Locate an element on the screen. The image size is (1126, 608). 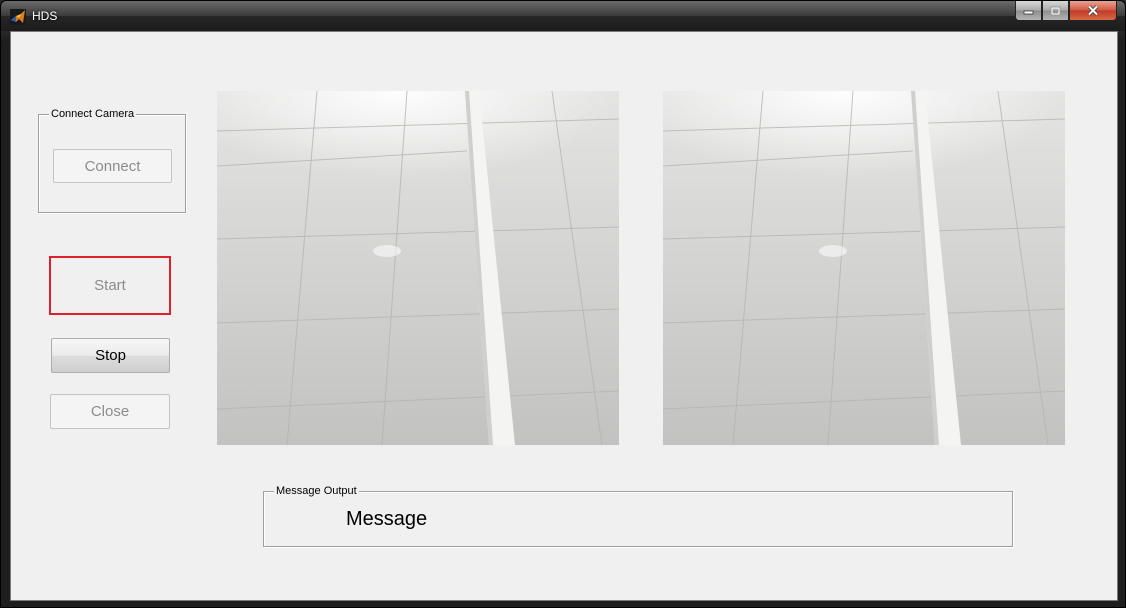
connect-camera-panel-title: Connect Camera is located at coordinates (93, 114).